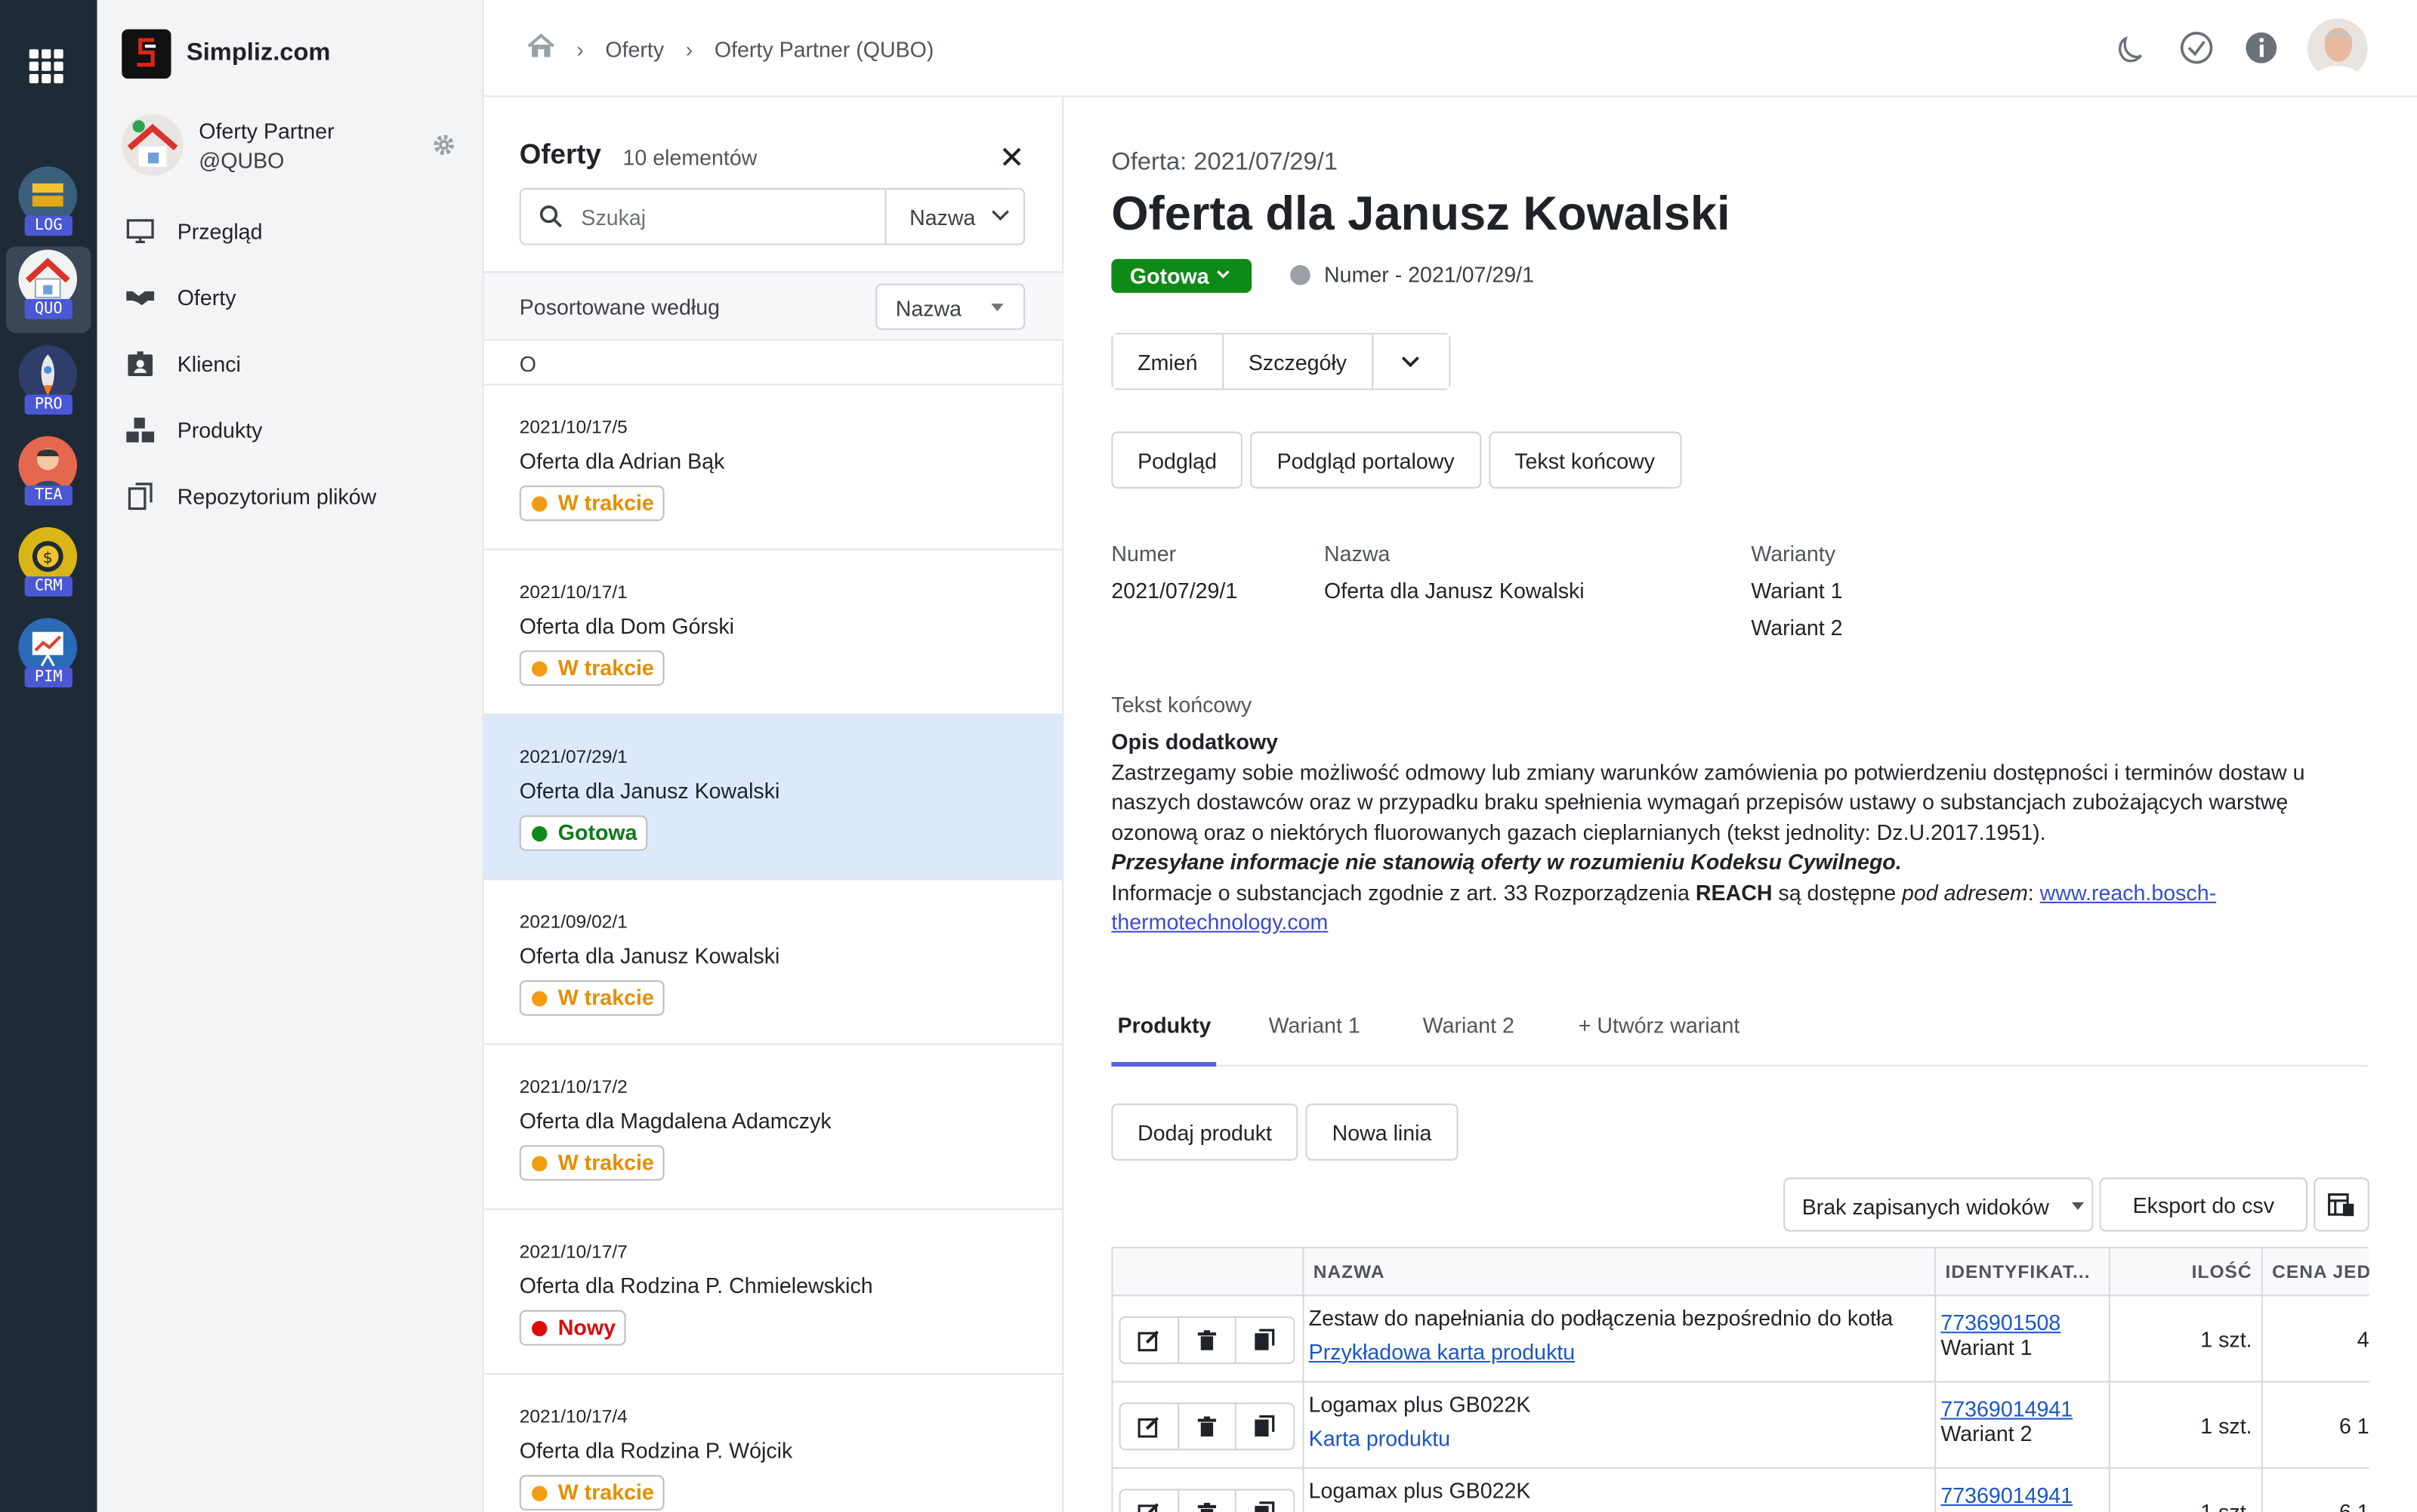 The height and width of the screenshot is (1512, 2417). Describe the element at coordinates (2261, 48) in the screenshot. I see `info-icon` at that location.